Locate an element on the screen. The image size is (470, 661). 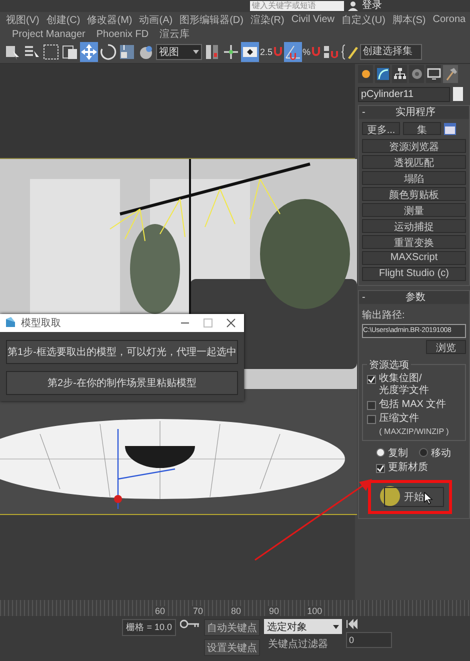
curve-icon is located at coordinates (383, 73).